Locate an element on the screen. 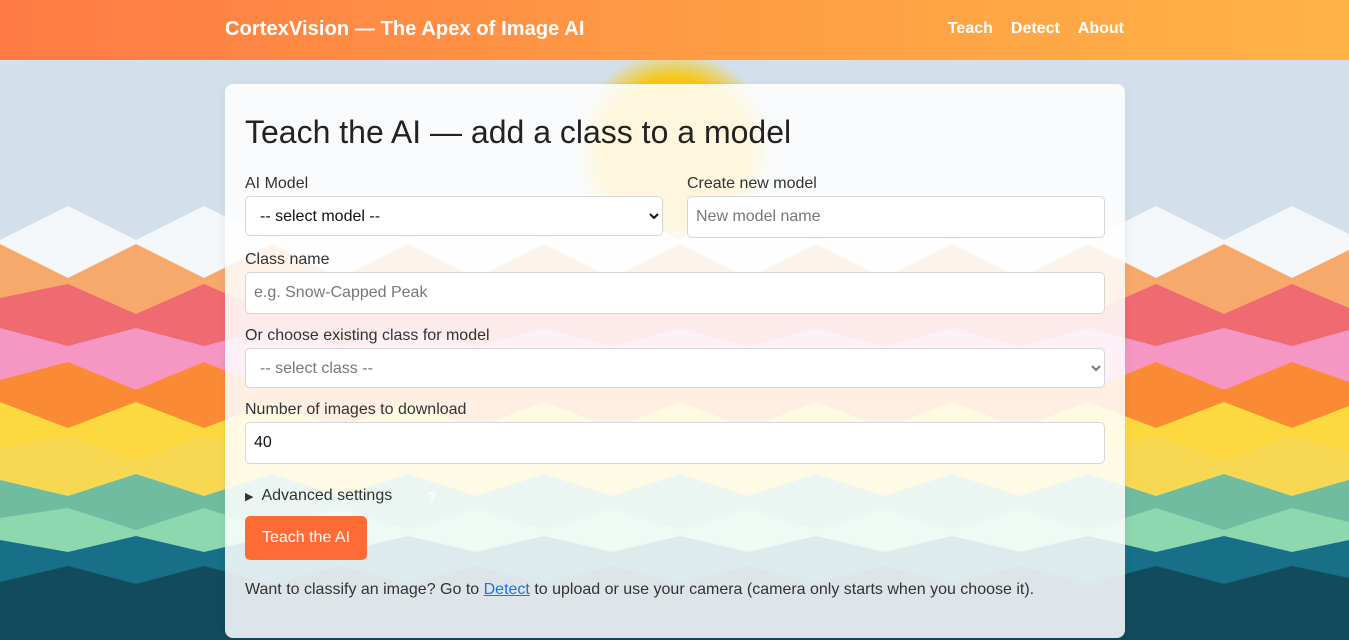 The image size is (1349, 640). model-label: AI Model is located at coordinates (277, 183).